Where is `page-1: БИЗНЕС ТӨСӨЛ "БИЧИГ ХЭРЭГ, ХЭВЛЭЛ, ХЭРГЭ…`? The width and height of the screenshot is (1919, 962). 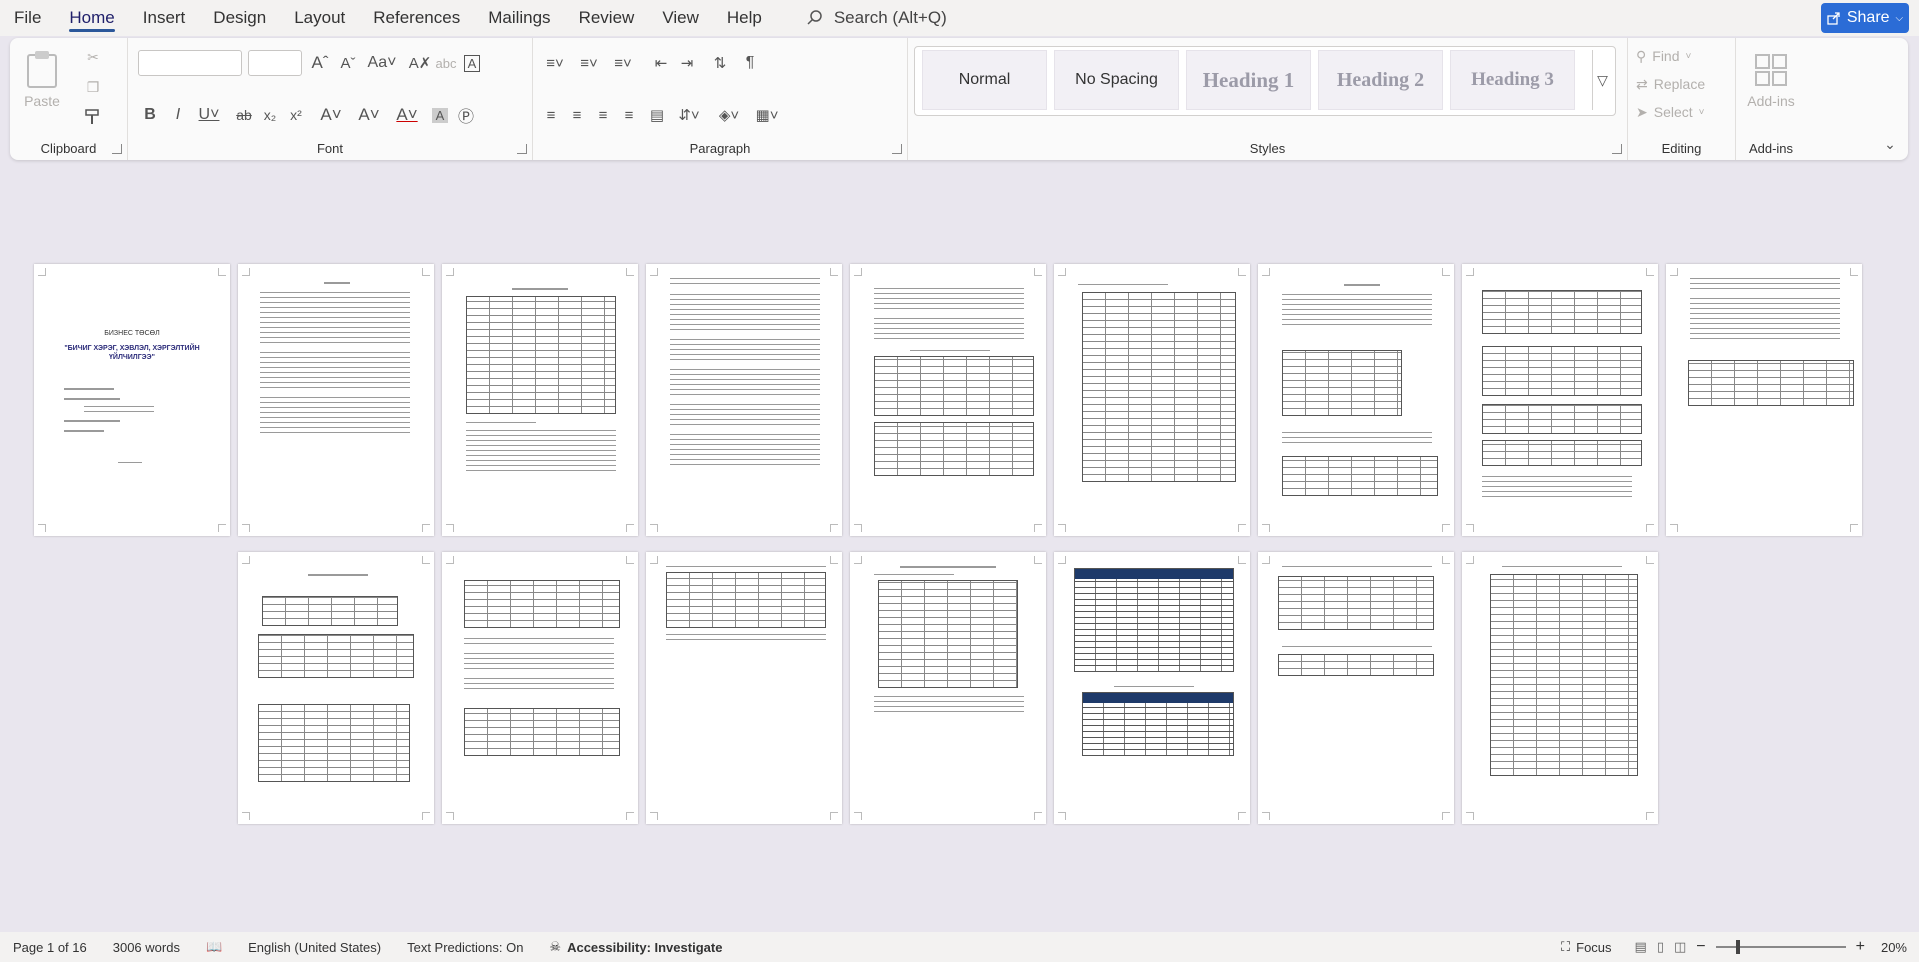 page-1: БИЗНЕС ТӨСӨЛ "БИЧИГ ХЭРЭГ, ХЭВЛЭЛ, ХЭРГЭ… is located at coordinates (132, 400).